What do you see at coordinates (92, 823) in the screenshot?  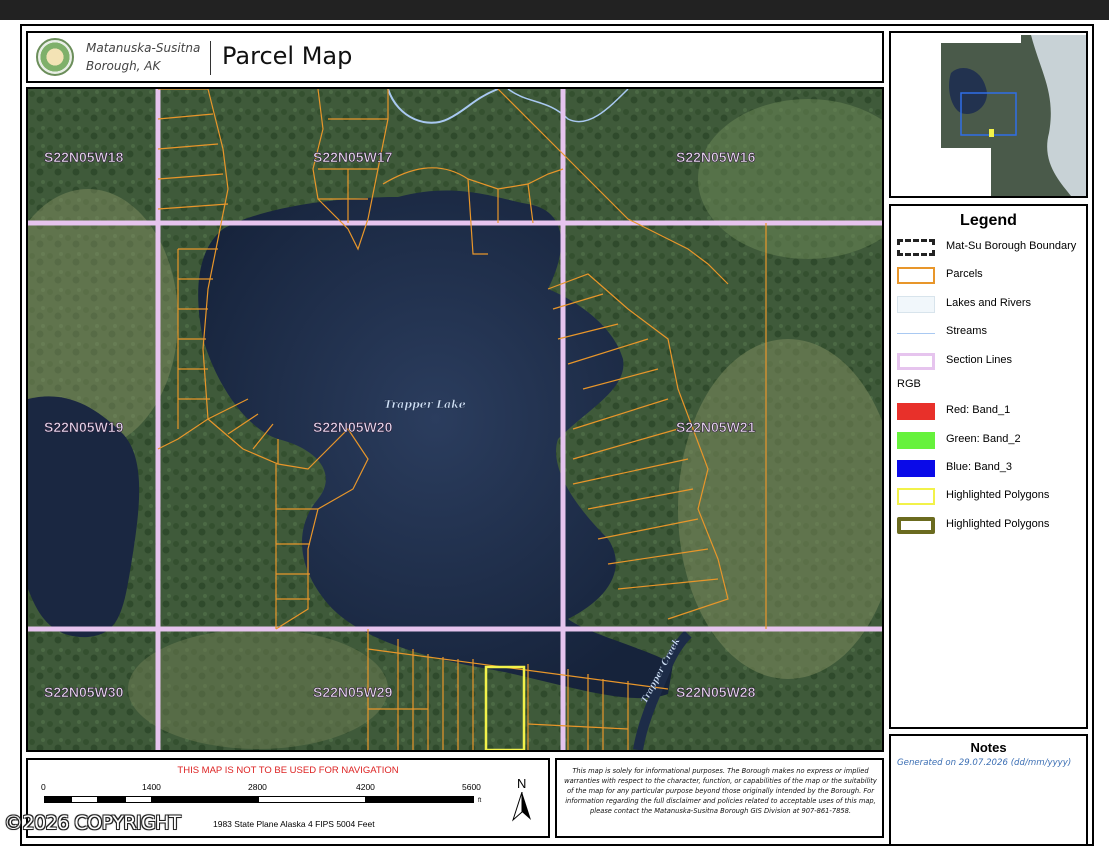 I see `copyright-watermark: ©2026 COPYRIGHT` at bounding box center [92, 823].